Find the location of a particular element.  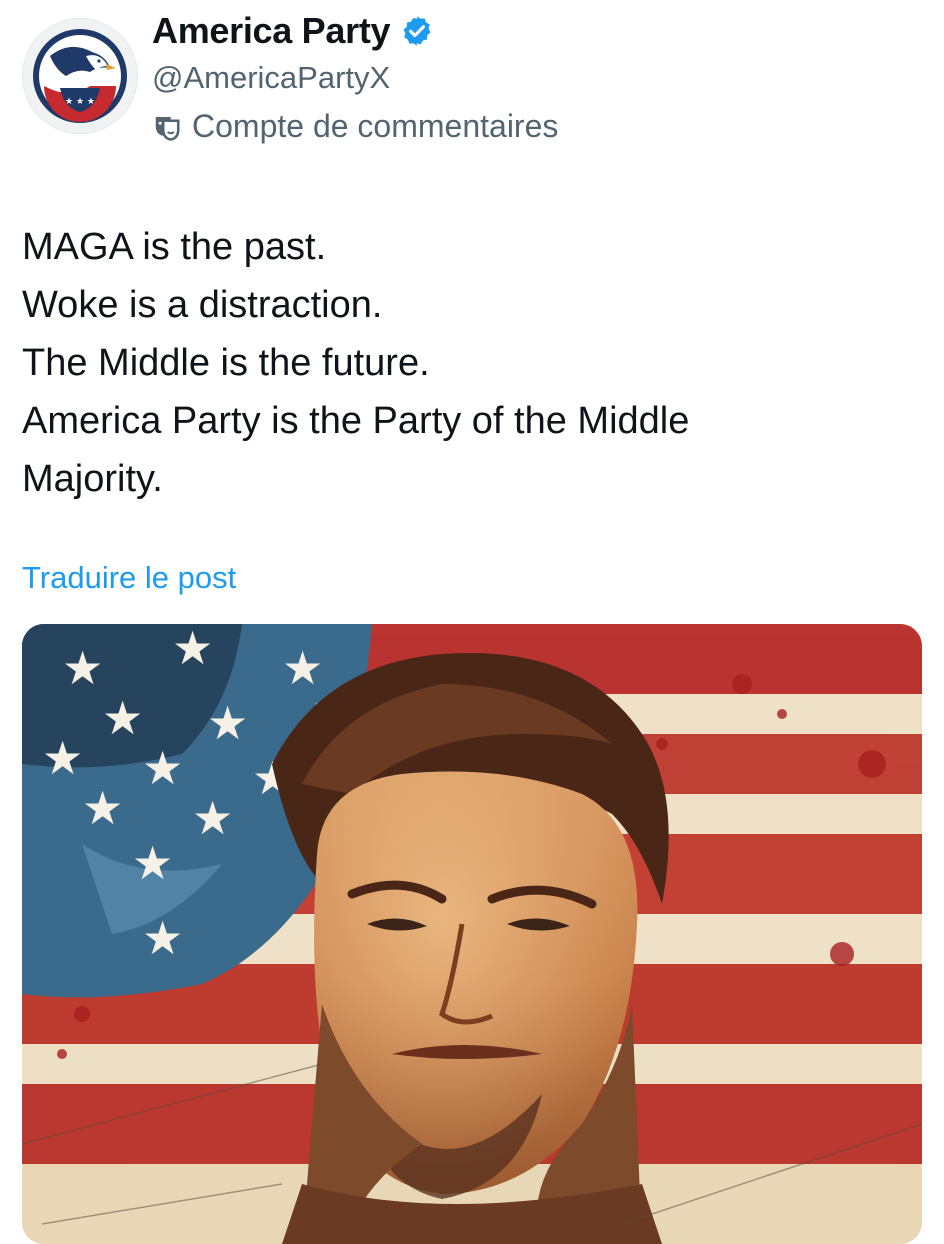

author-avatar: ★ ★ ★ is located at coordinates (80, 76).